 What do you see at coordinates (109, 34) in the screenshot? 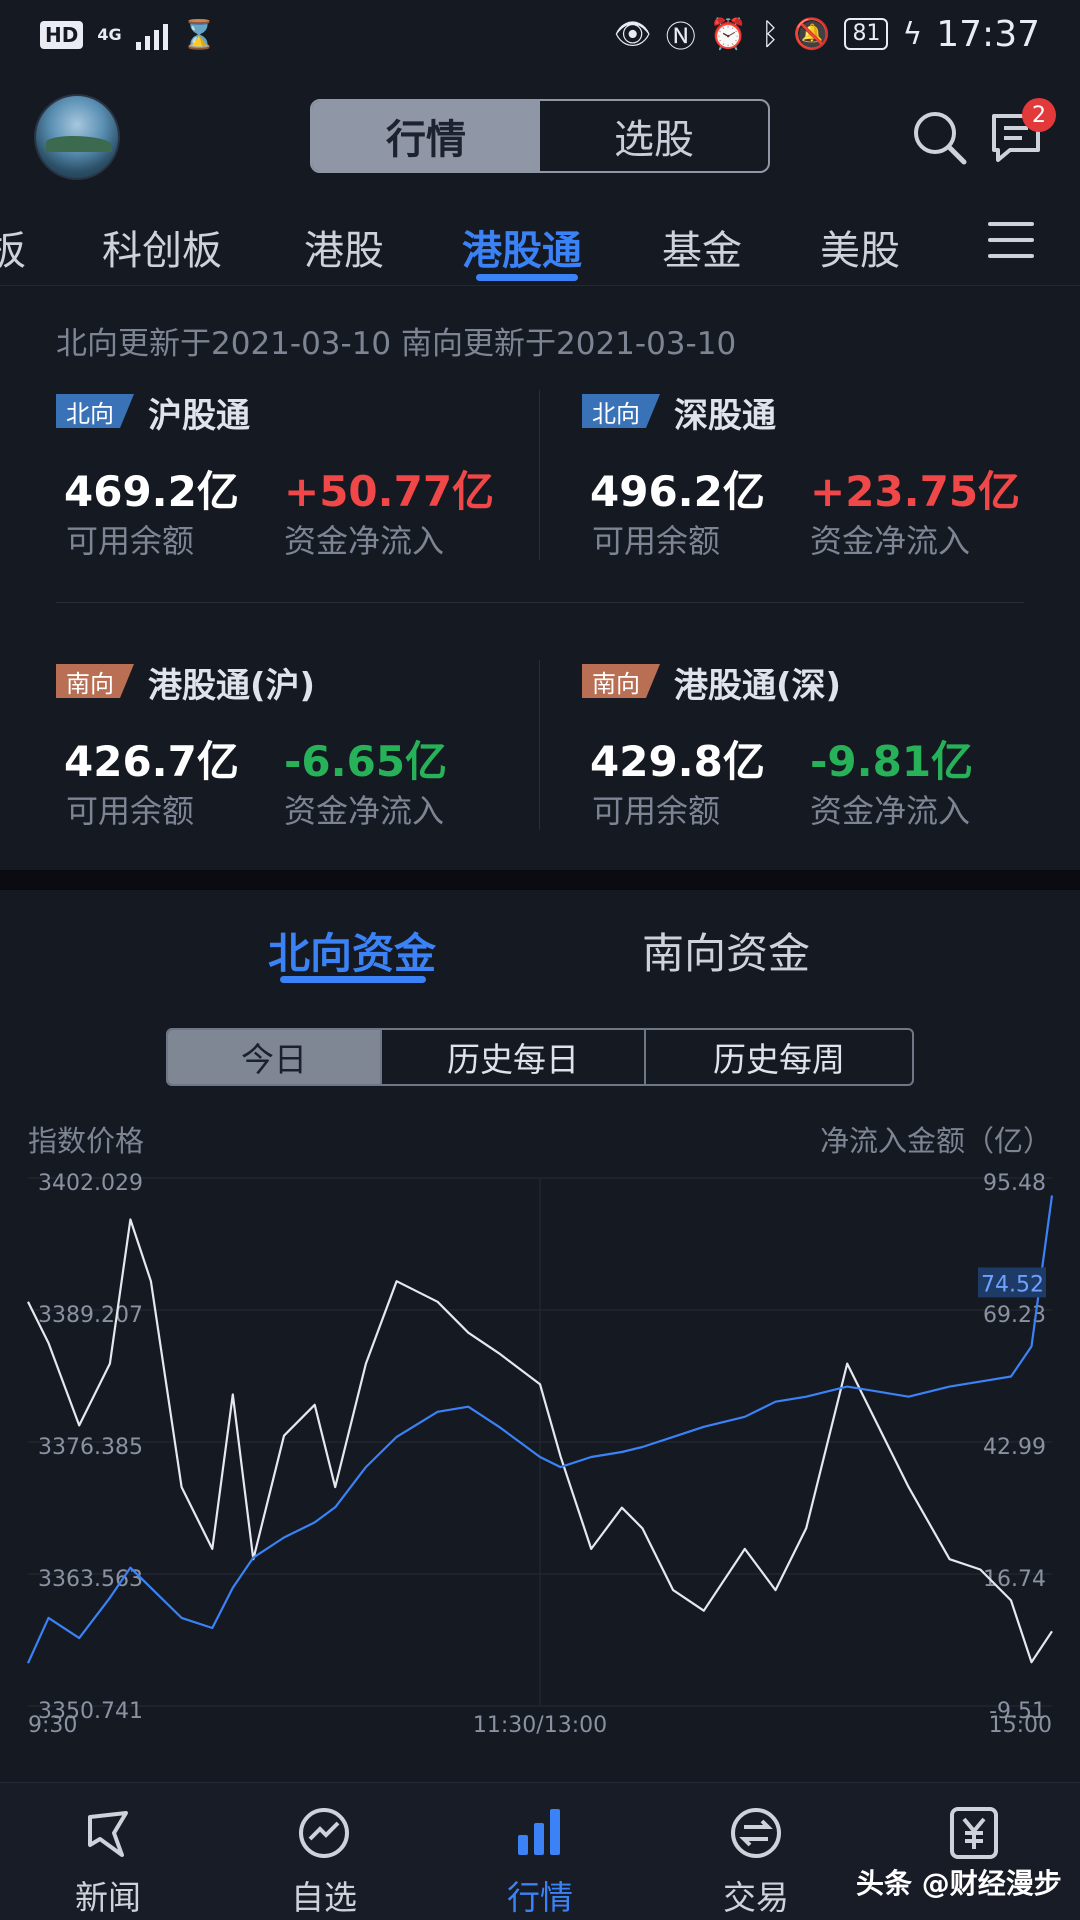
I see `network-type: 4G` at bounding box center [109, 34].